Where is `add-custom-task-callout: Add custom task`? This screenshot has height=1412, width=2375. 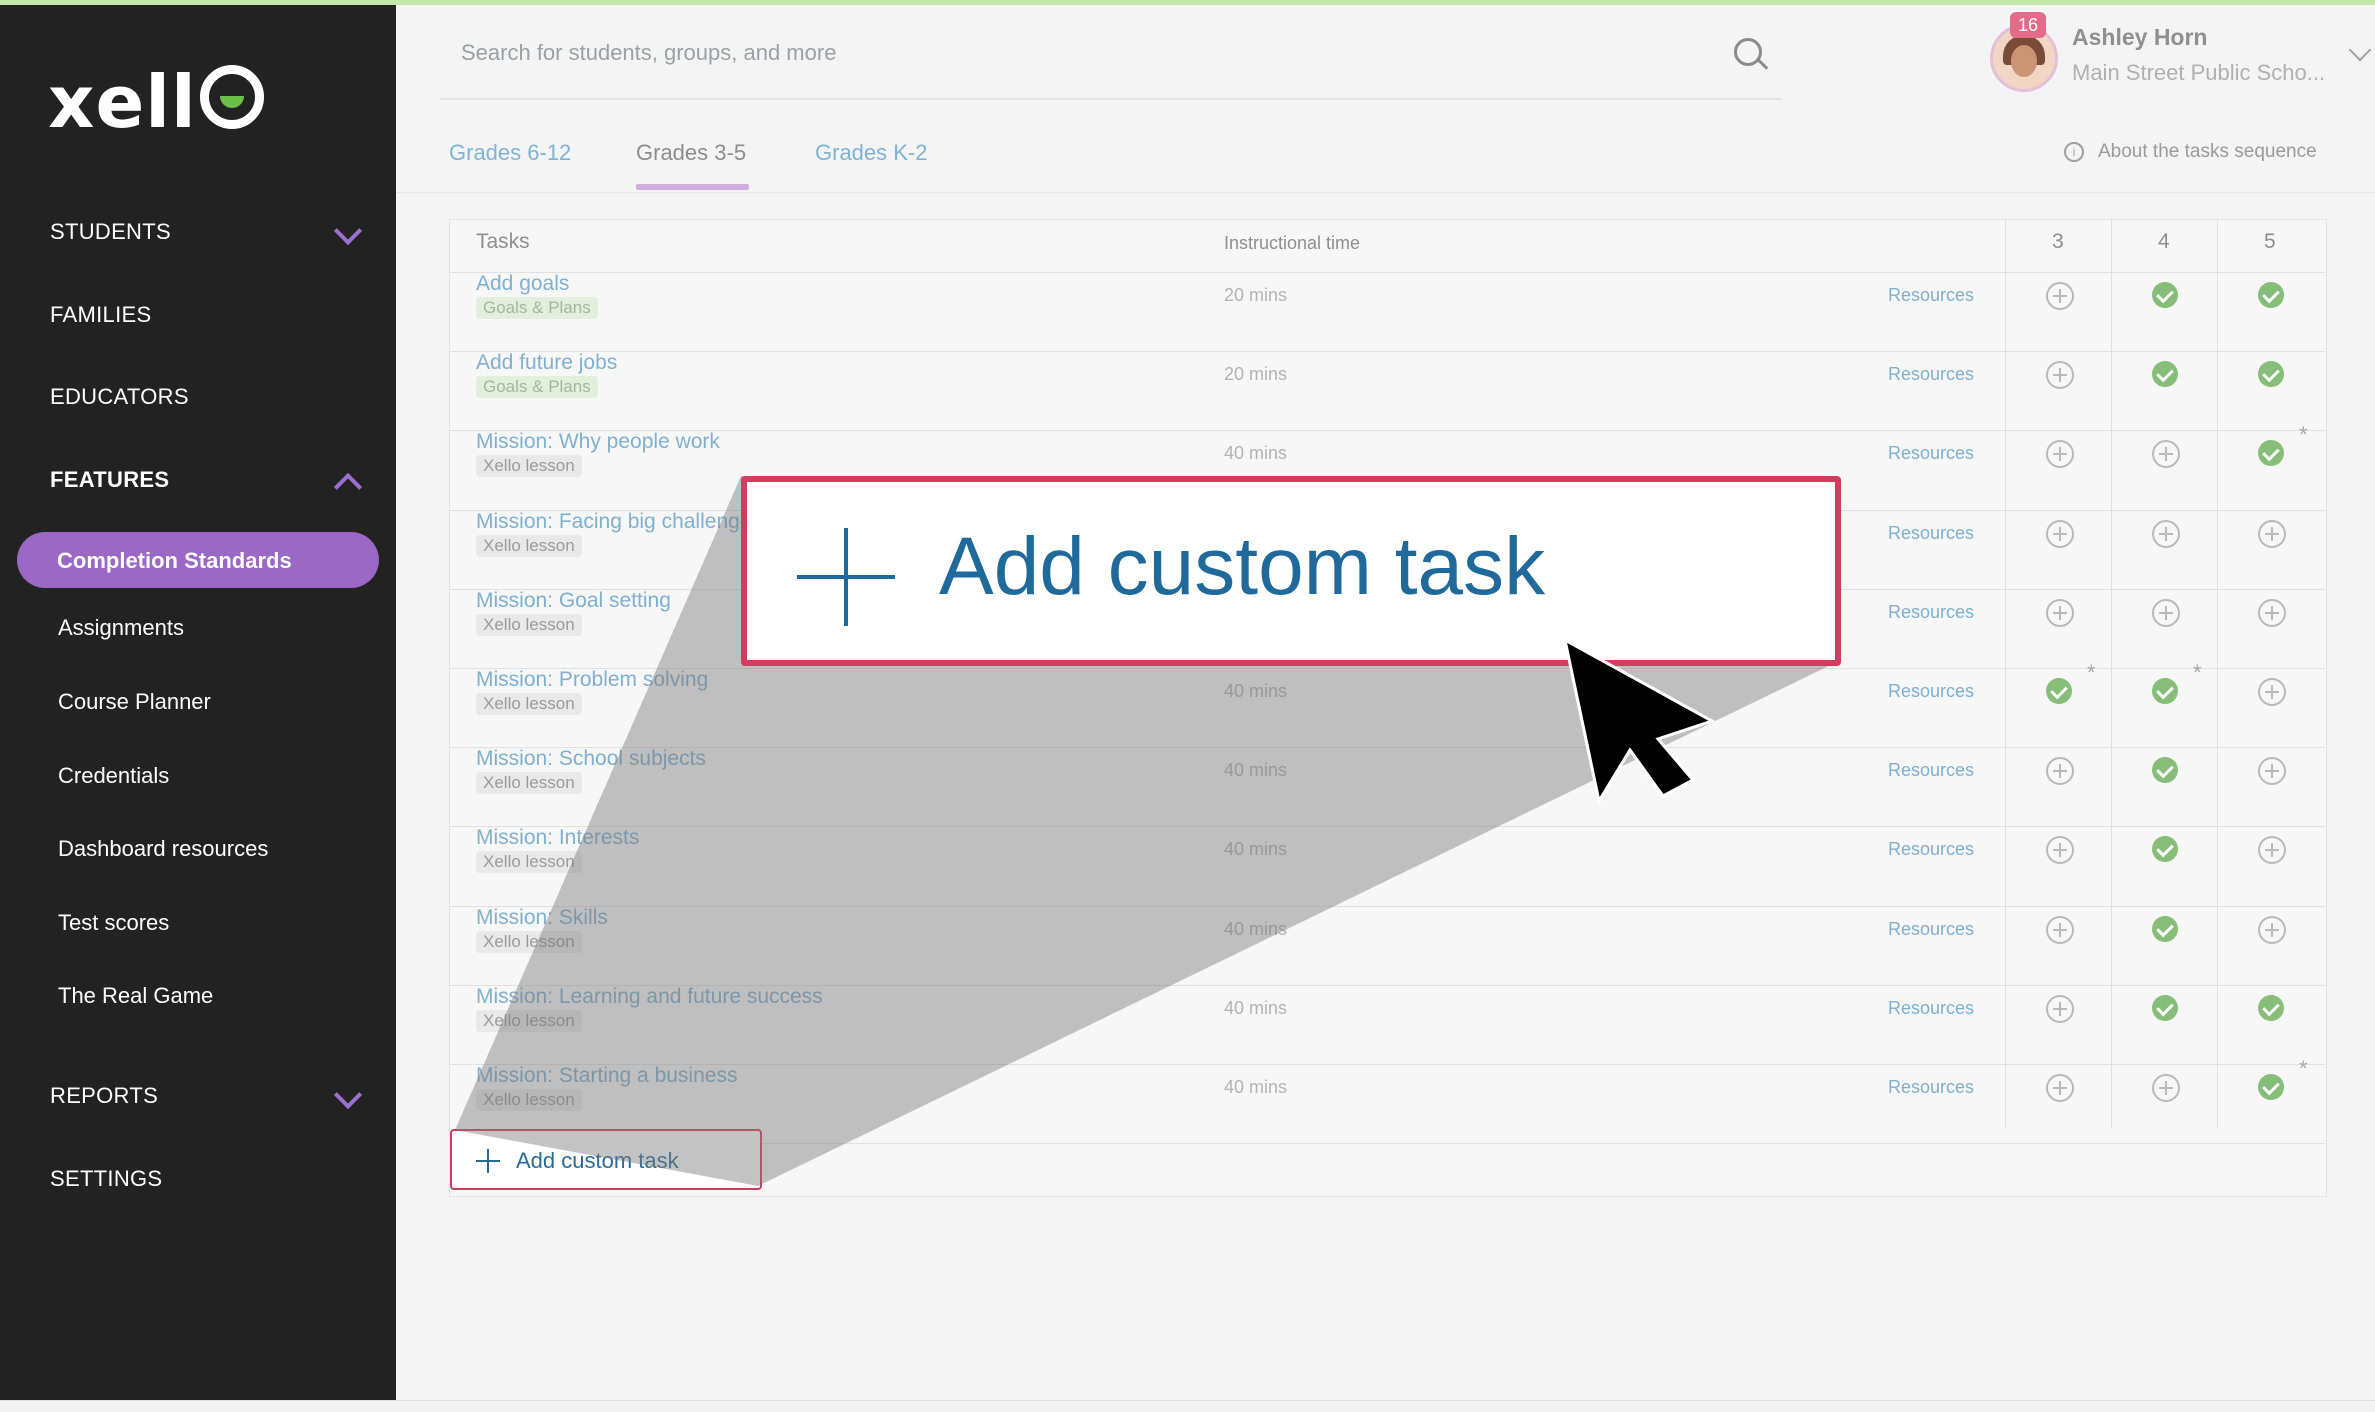
add-custom-task-callout: Add custom task is located at coordinates (1291, 571).